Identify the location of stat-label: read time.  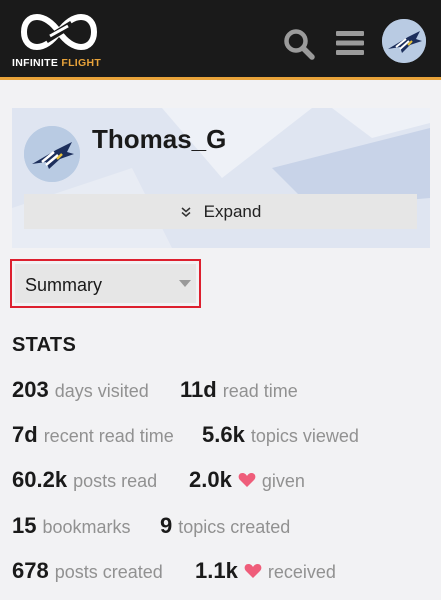
(260, 391).